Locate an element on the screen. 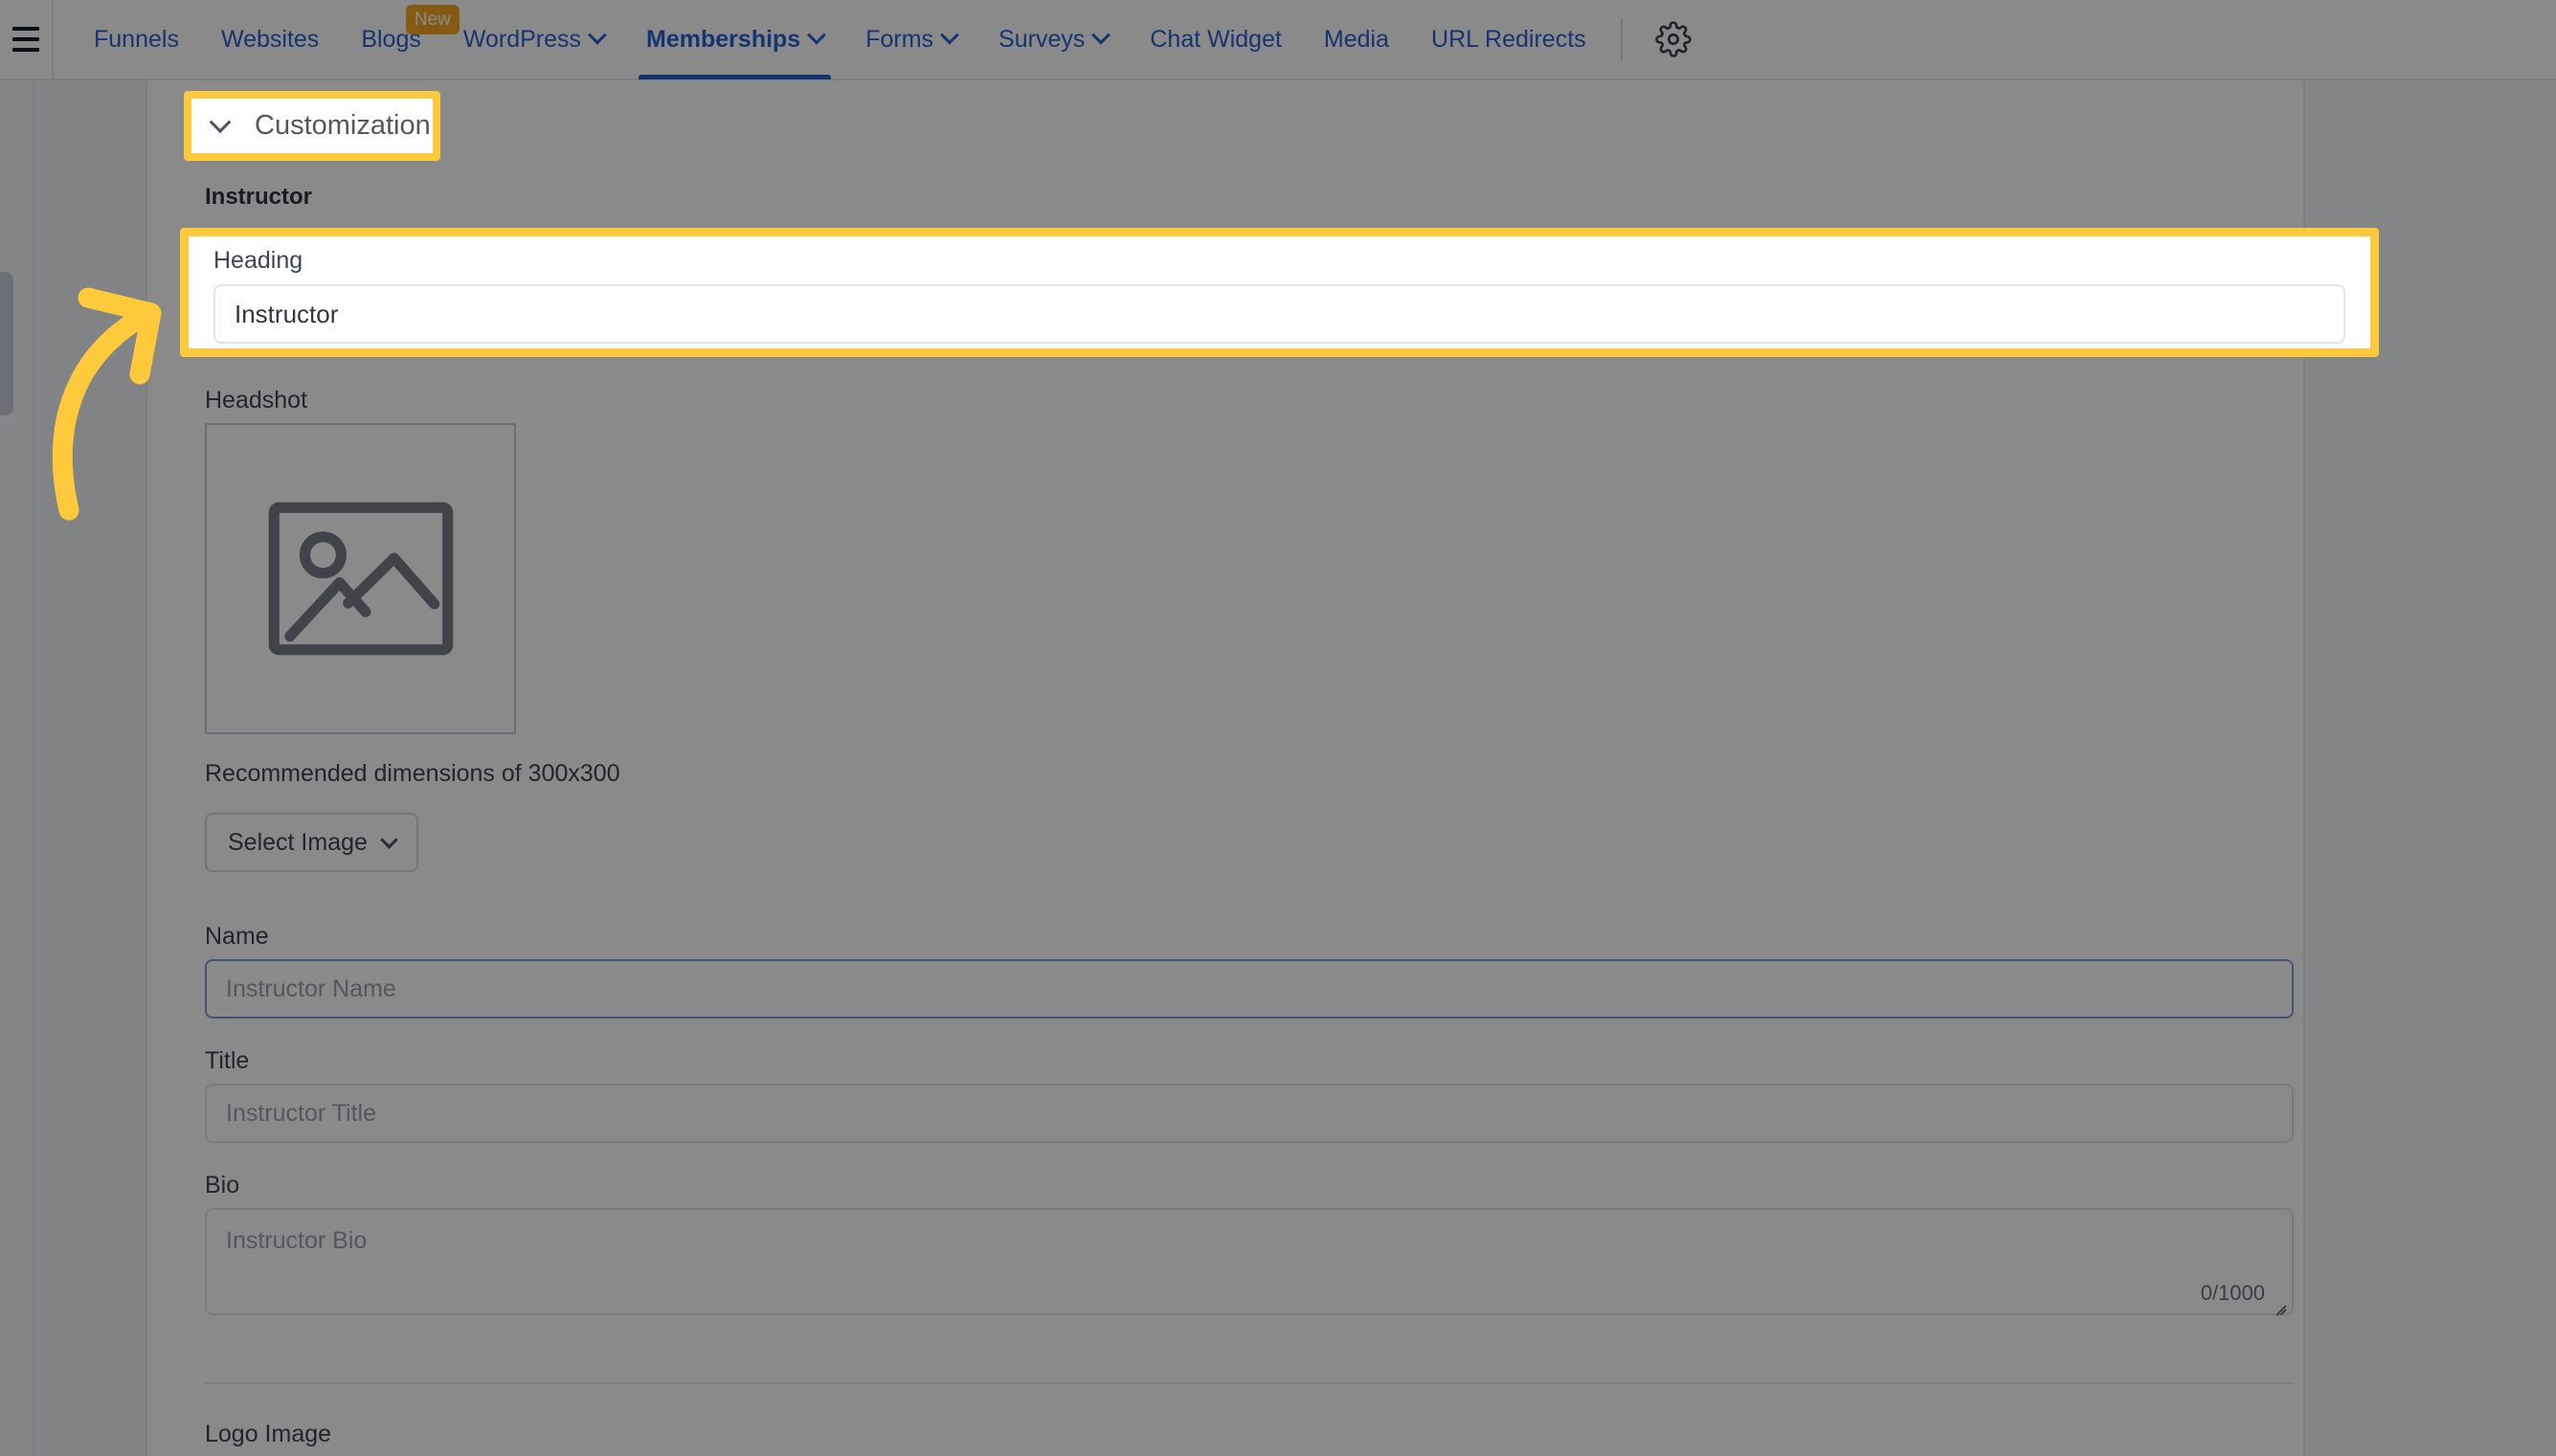  nav-item-label: Forms is located at coordinates (899, 39).